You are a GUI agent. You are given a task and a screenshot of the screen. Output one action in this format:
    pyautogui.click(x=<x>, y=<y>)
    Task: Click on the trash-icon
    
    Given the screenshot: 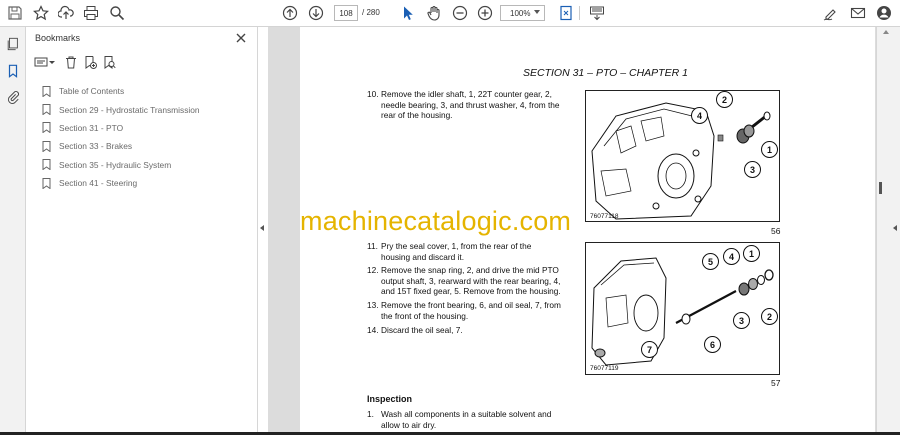 What is the action you would take?
    pyautogui.click(x=71, y=62)
    